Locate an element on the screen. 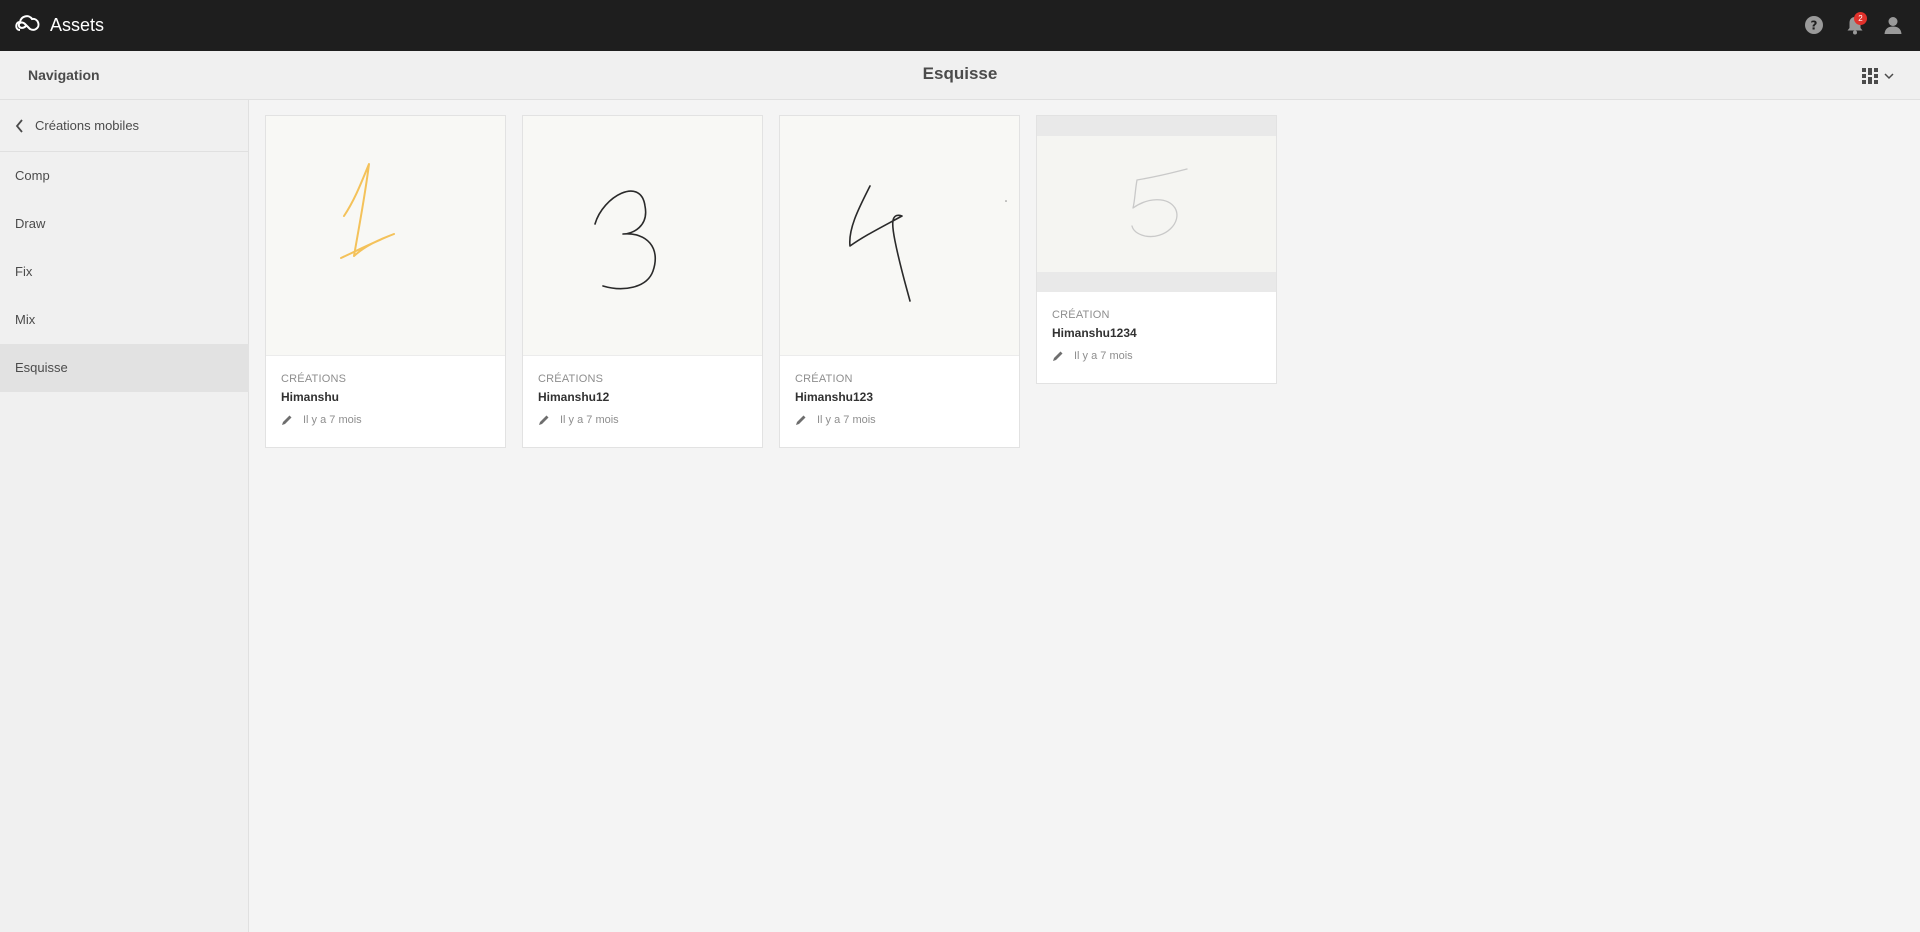 This screenshot has height=932, width=1920. asset-name: Himanshu12 is located at coordinates (642, 397).